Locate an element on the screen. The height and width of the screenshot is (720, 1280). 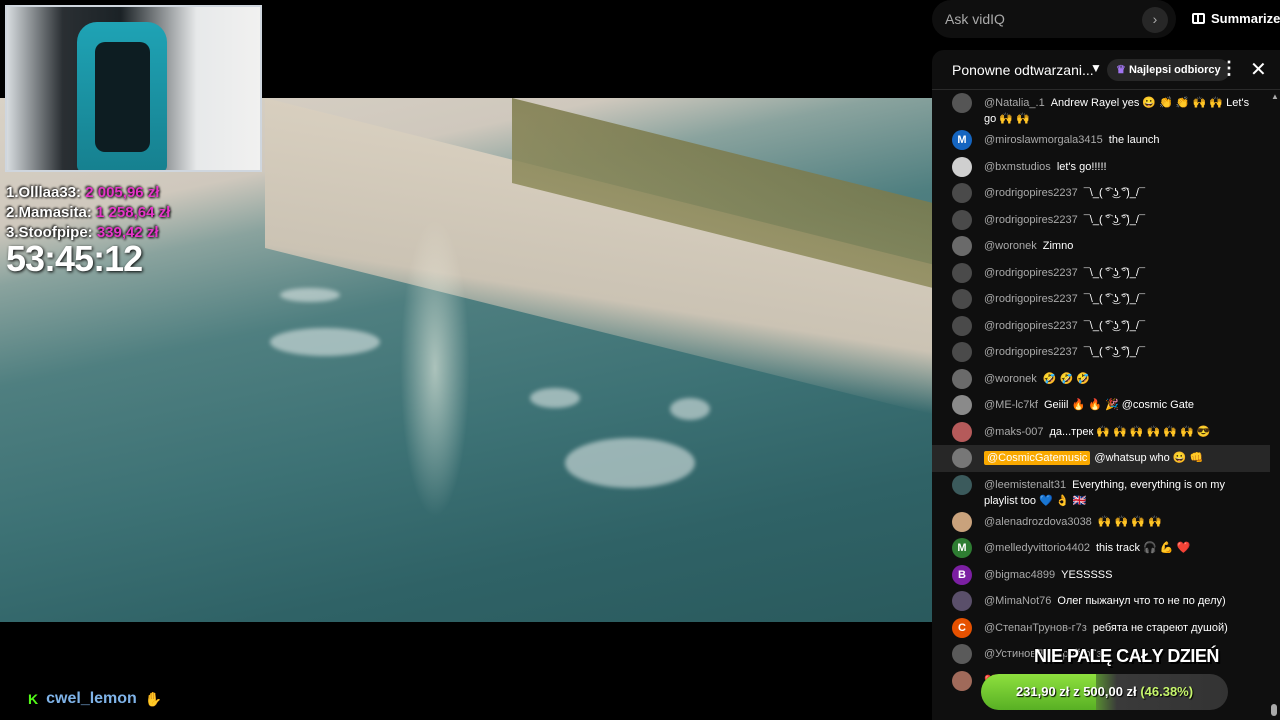
top-fans-badge: ♛ Najlepsi odbiorcy is located at coordinates (1168, 70).